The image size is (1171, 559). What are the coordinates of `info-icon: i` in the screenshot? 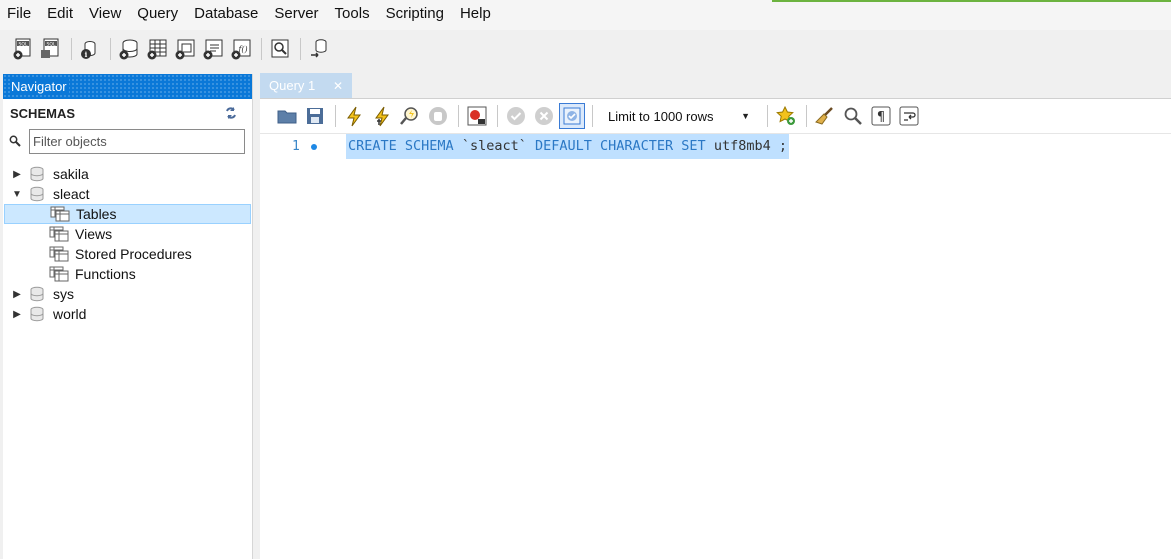 It's located at (88, 50).